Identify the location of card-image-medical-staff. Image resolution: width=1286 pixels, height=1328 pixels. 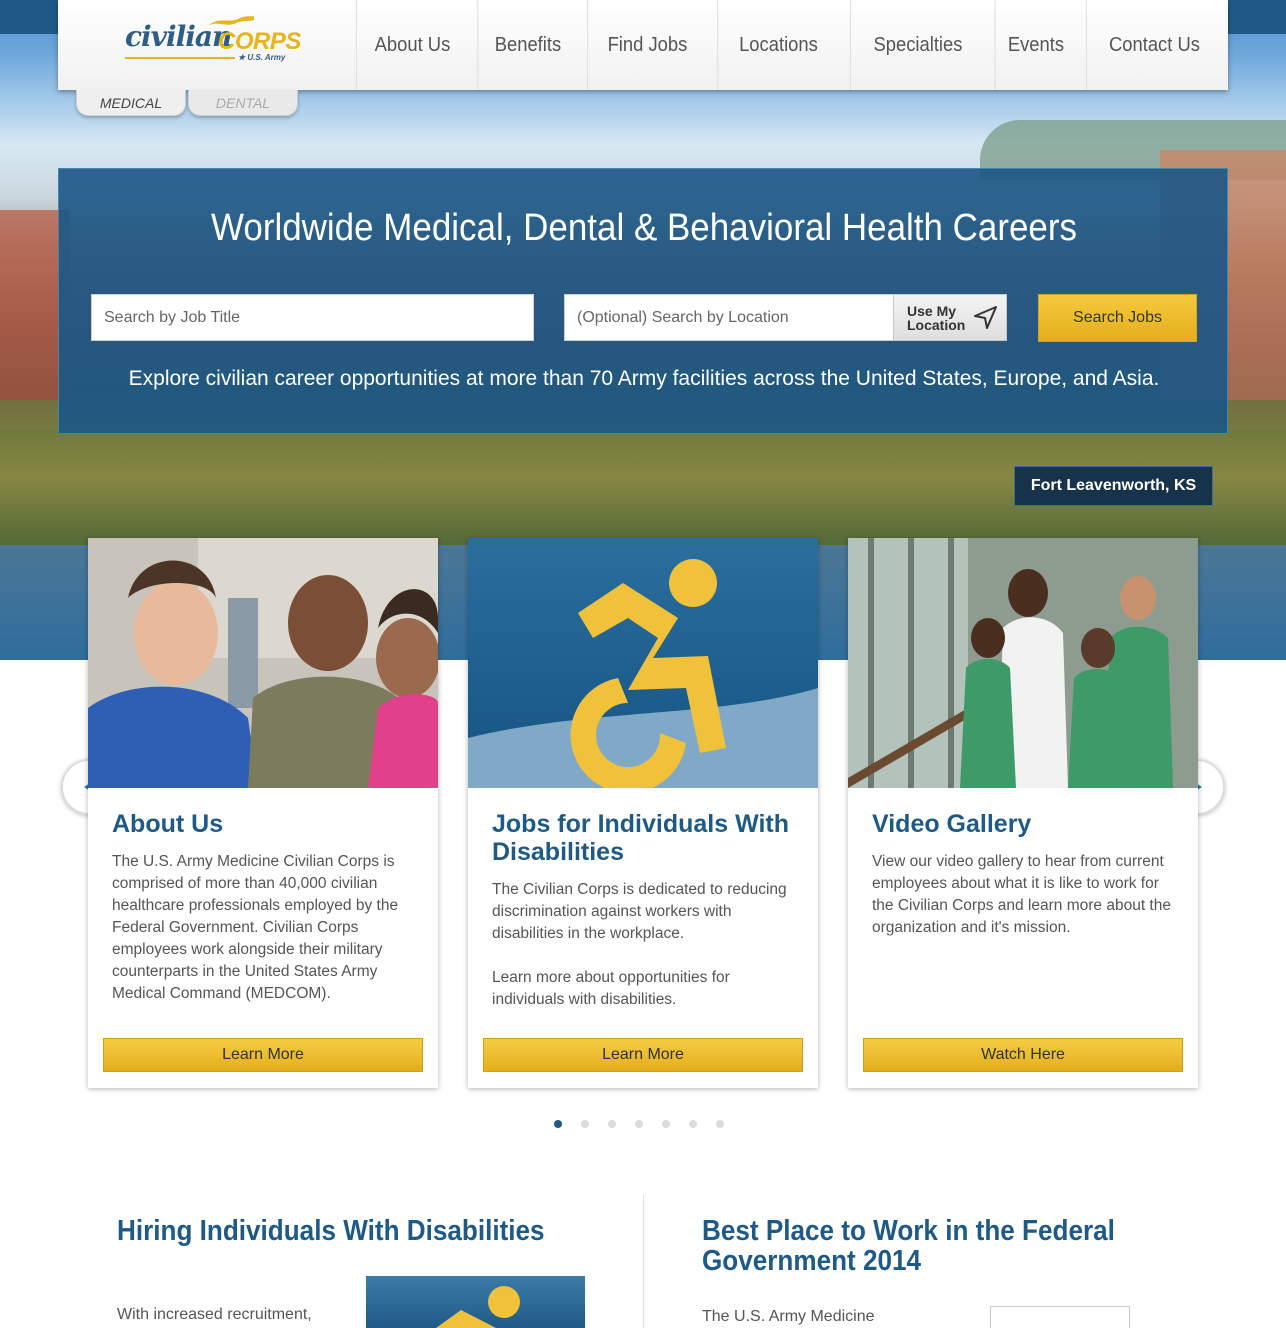
(263, 663).